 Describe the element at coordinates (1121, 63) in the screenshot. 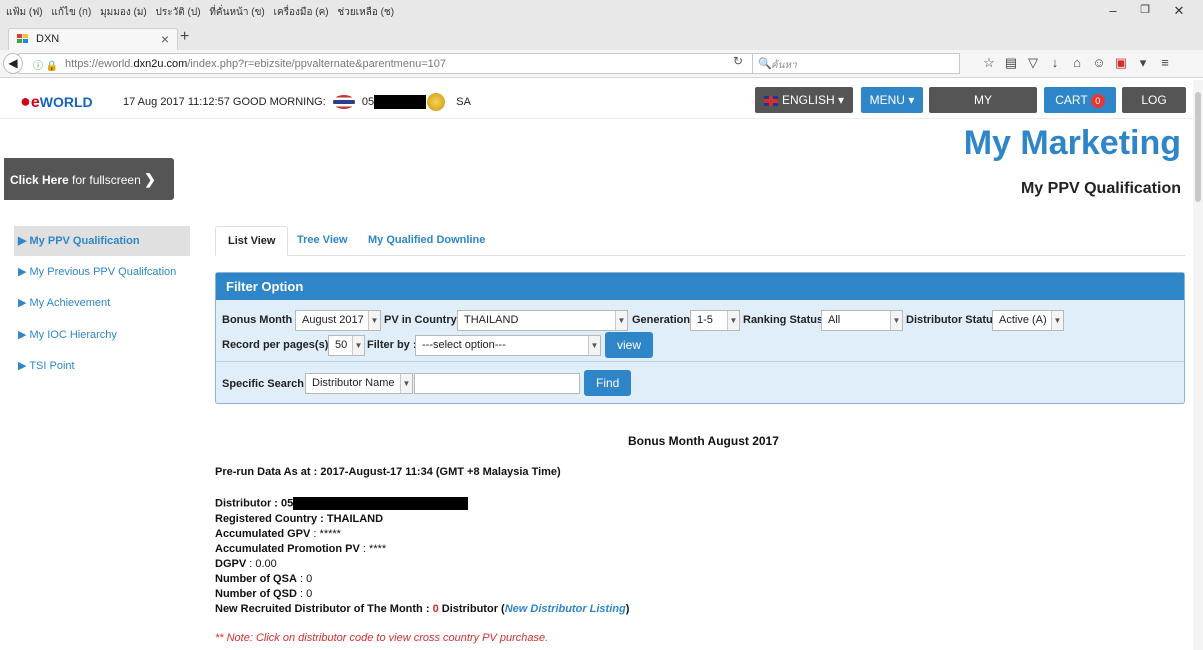

I see `pdf-icon: ▣` at that location.